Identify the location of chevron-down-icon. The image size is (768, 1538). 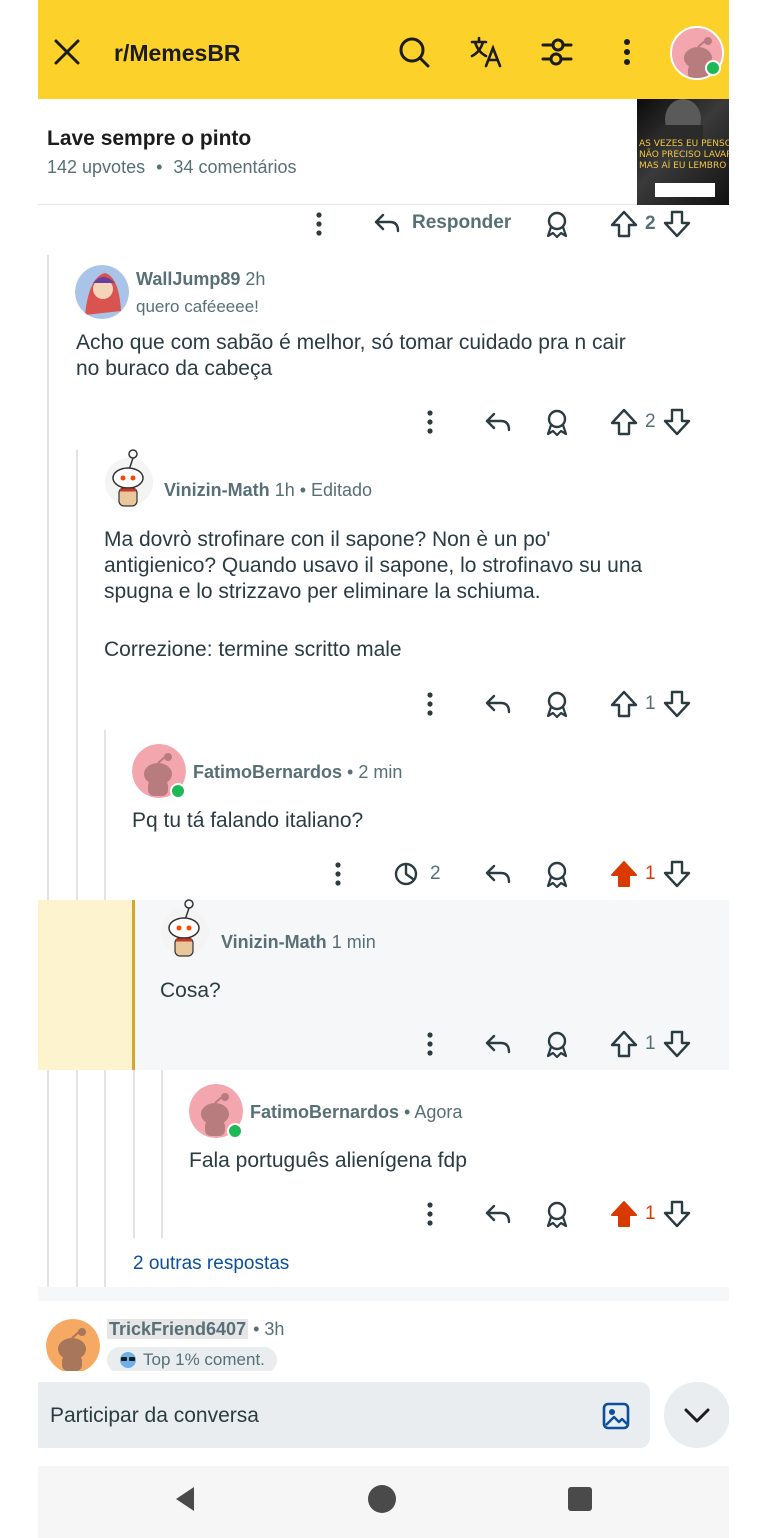
(697, 1415).